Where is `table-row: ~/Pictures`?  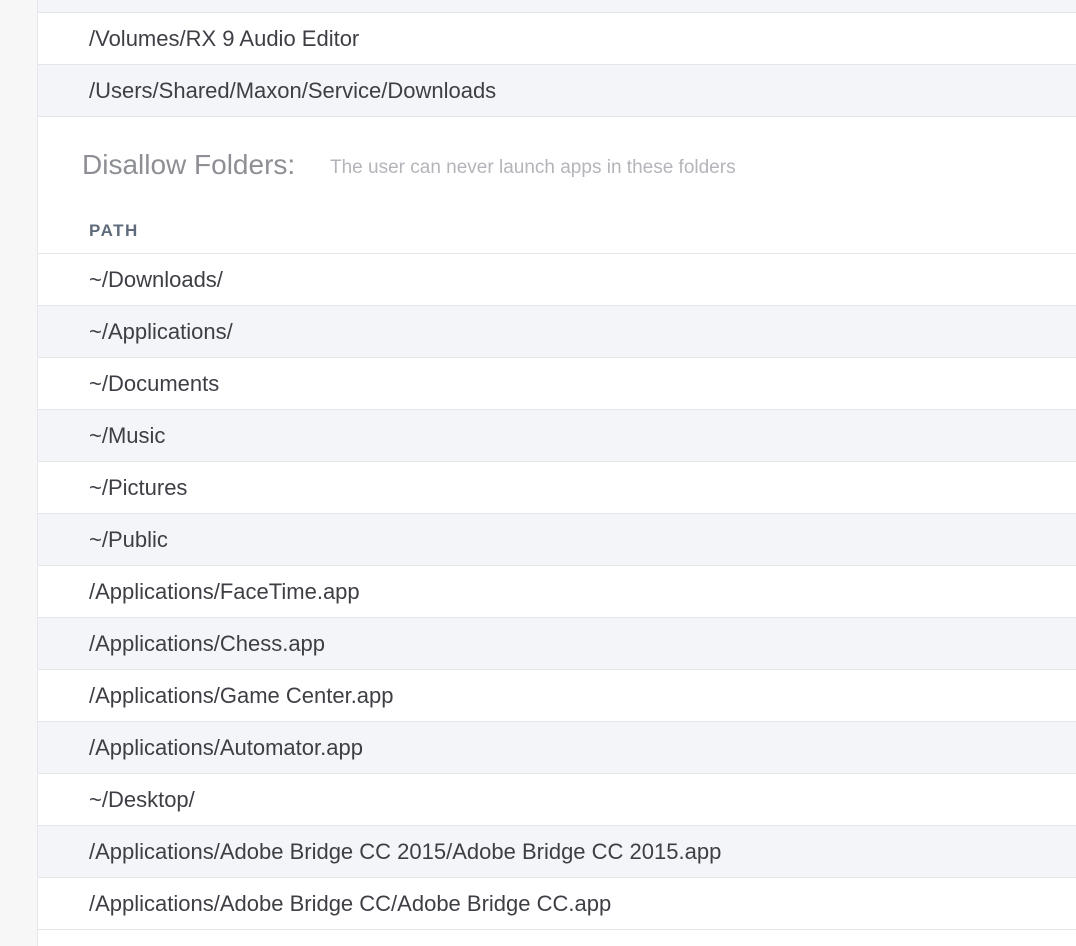
table-row: ~/Pictures is located at coordinates (557, 488).